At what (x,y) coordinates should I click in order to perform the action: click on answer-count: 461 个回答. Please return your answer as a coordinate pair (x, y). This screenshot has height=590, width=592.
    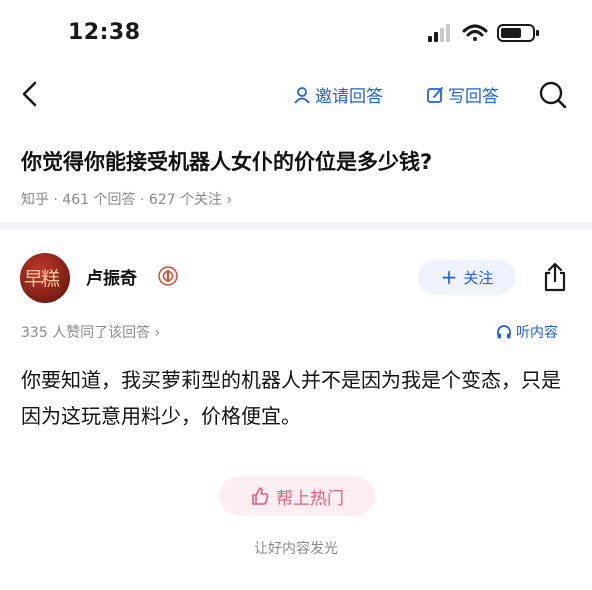
    Looking at the image, I should click on (99, 200).